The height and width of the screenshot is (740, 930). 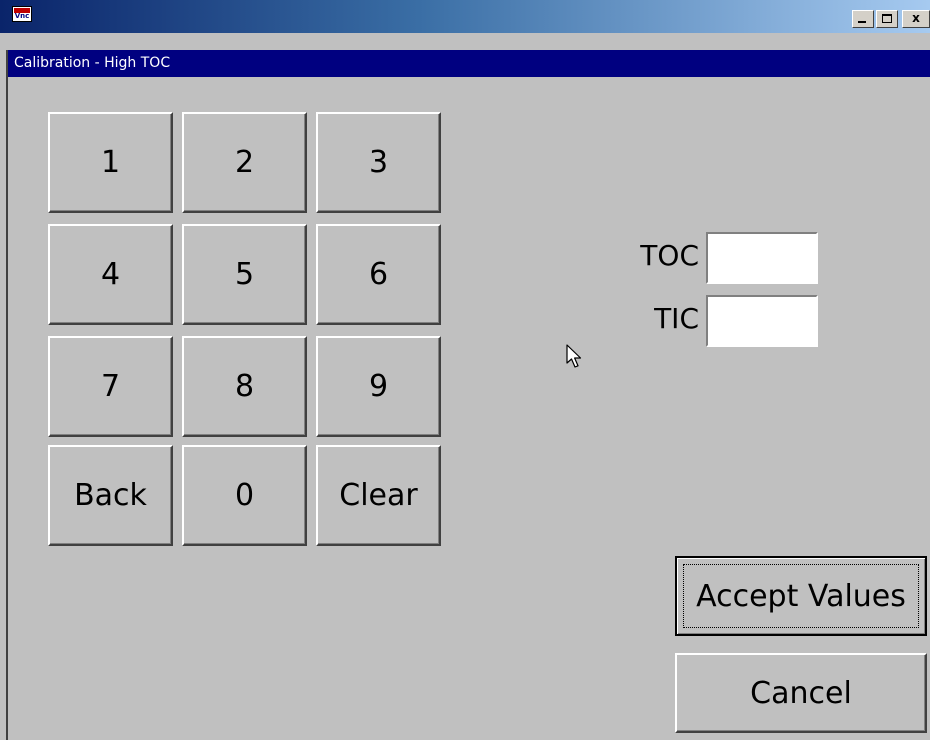 I want to click on accept-values-button: Accept Values, so click(x=801, y=596).